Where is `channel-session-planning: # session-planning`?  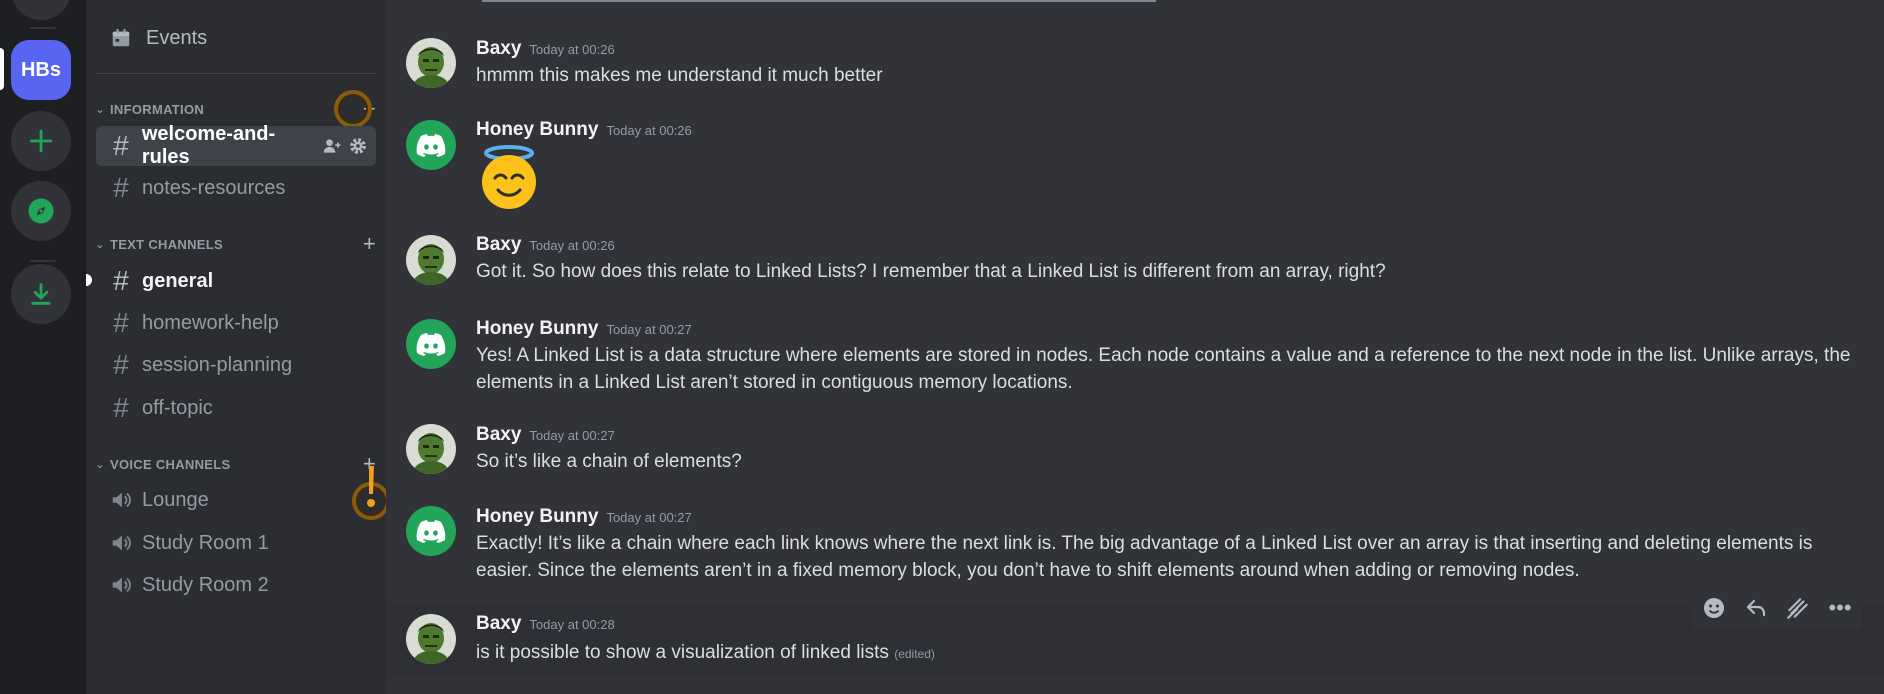
channel-session-planning: # session-planning is located at coordinates (236, 365).